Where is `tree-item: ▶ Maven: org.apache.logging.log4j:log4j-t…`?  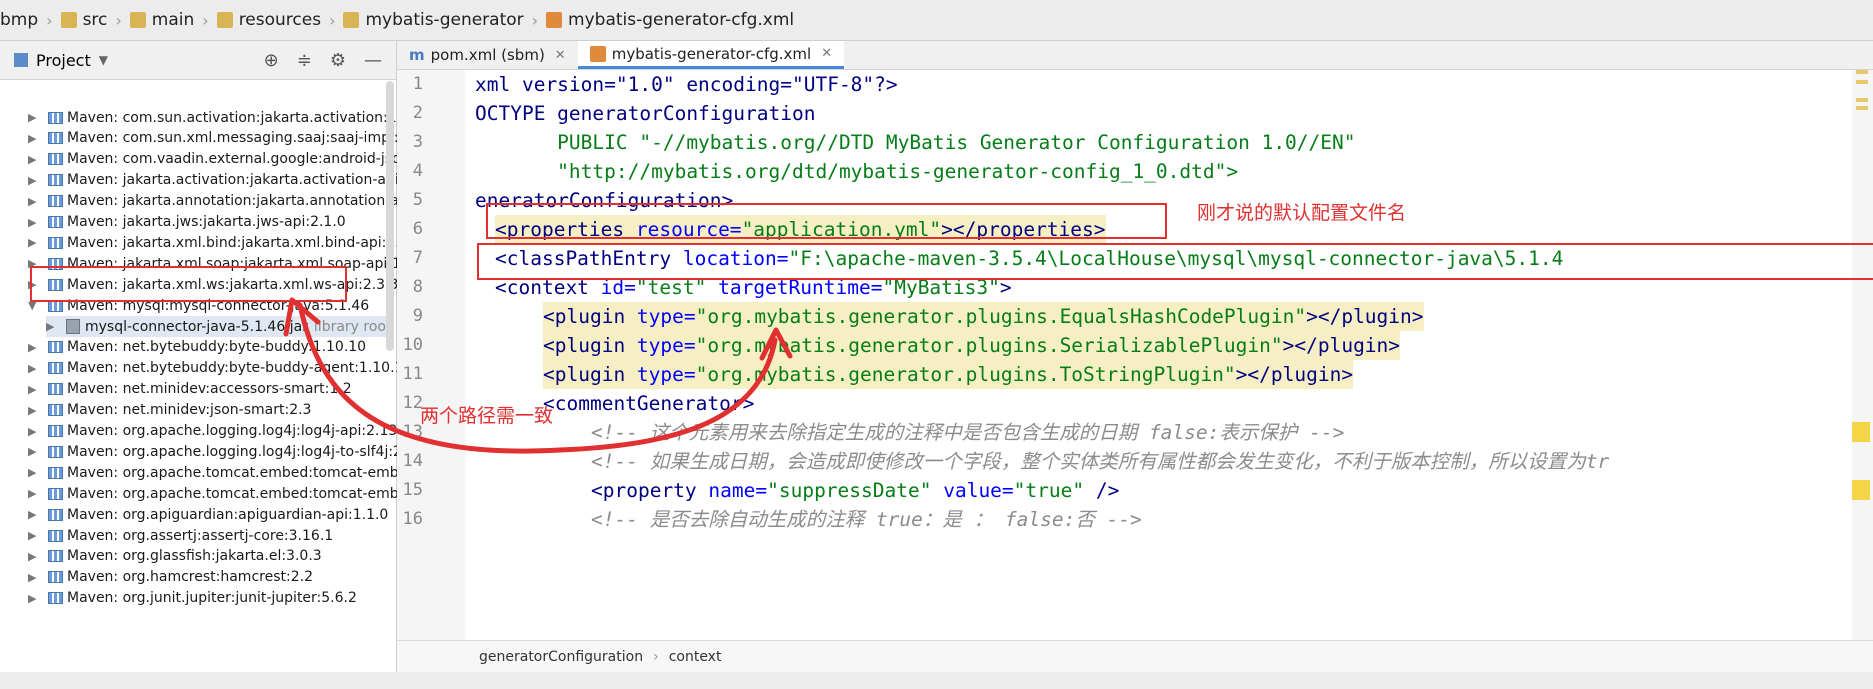 tree-item: ▶ Maven: org.apache.logging.log4j:log4j-t… is located at coordinates (233, 451).